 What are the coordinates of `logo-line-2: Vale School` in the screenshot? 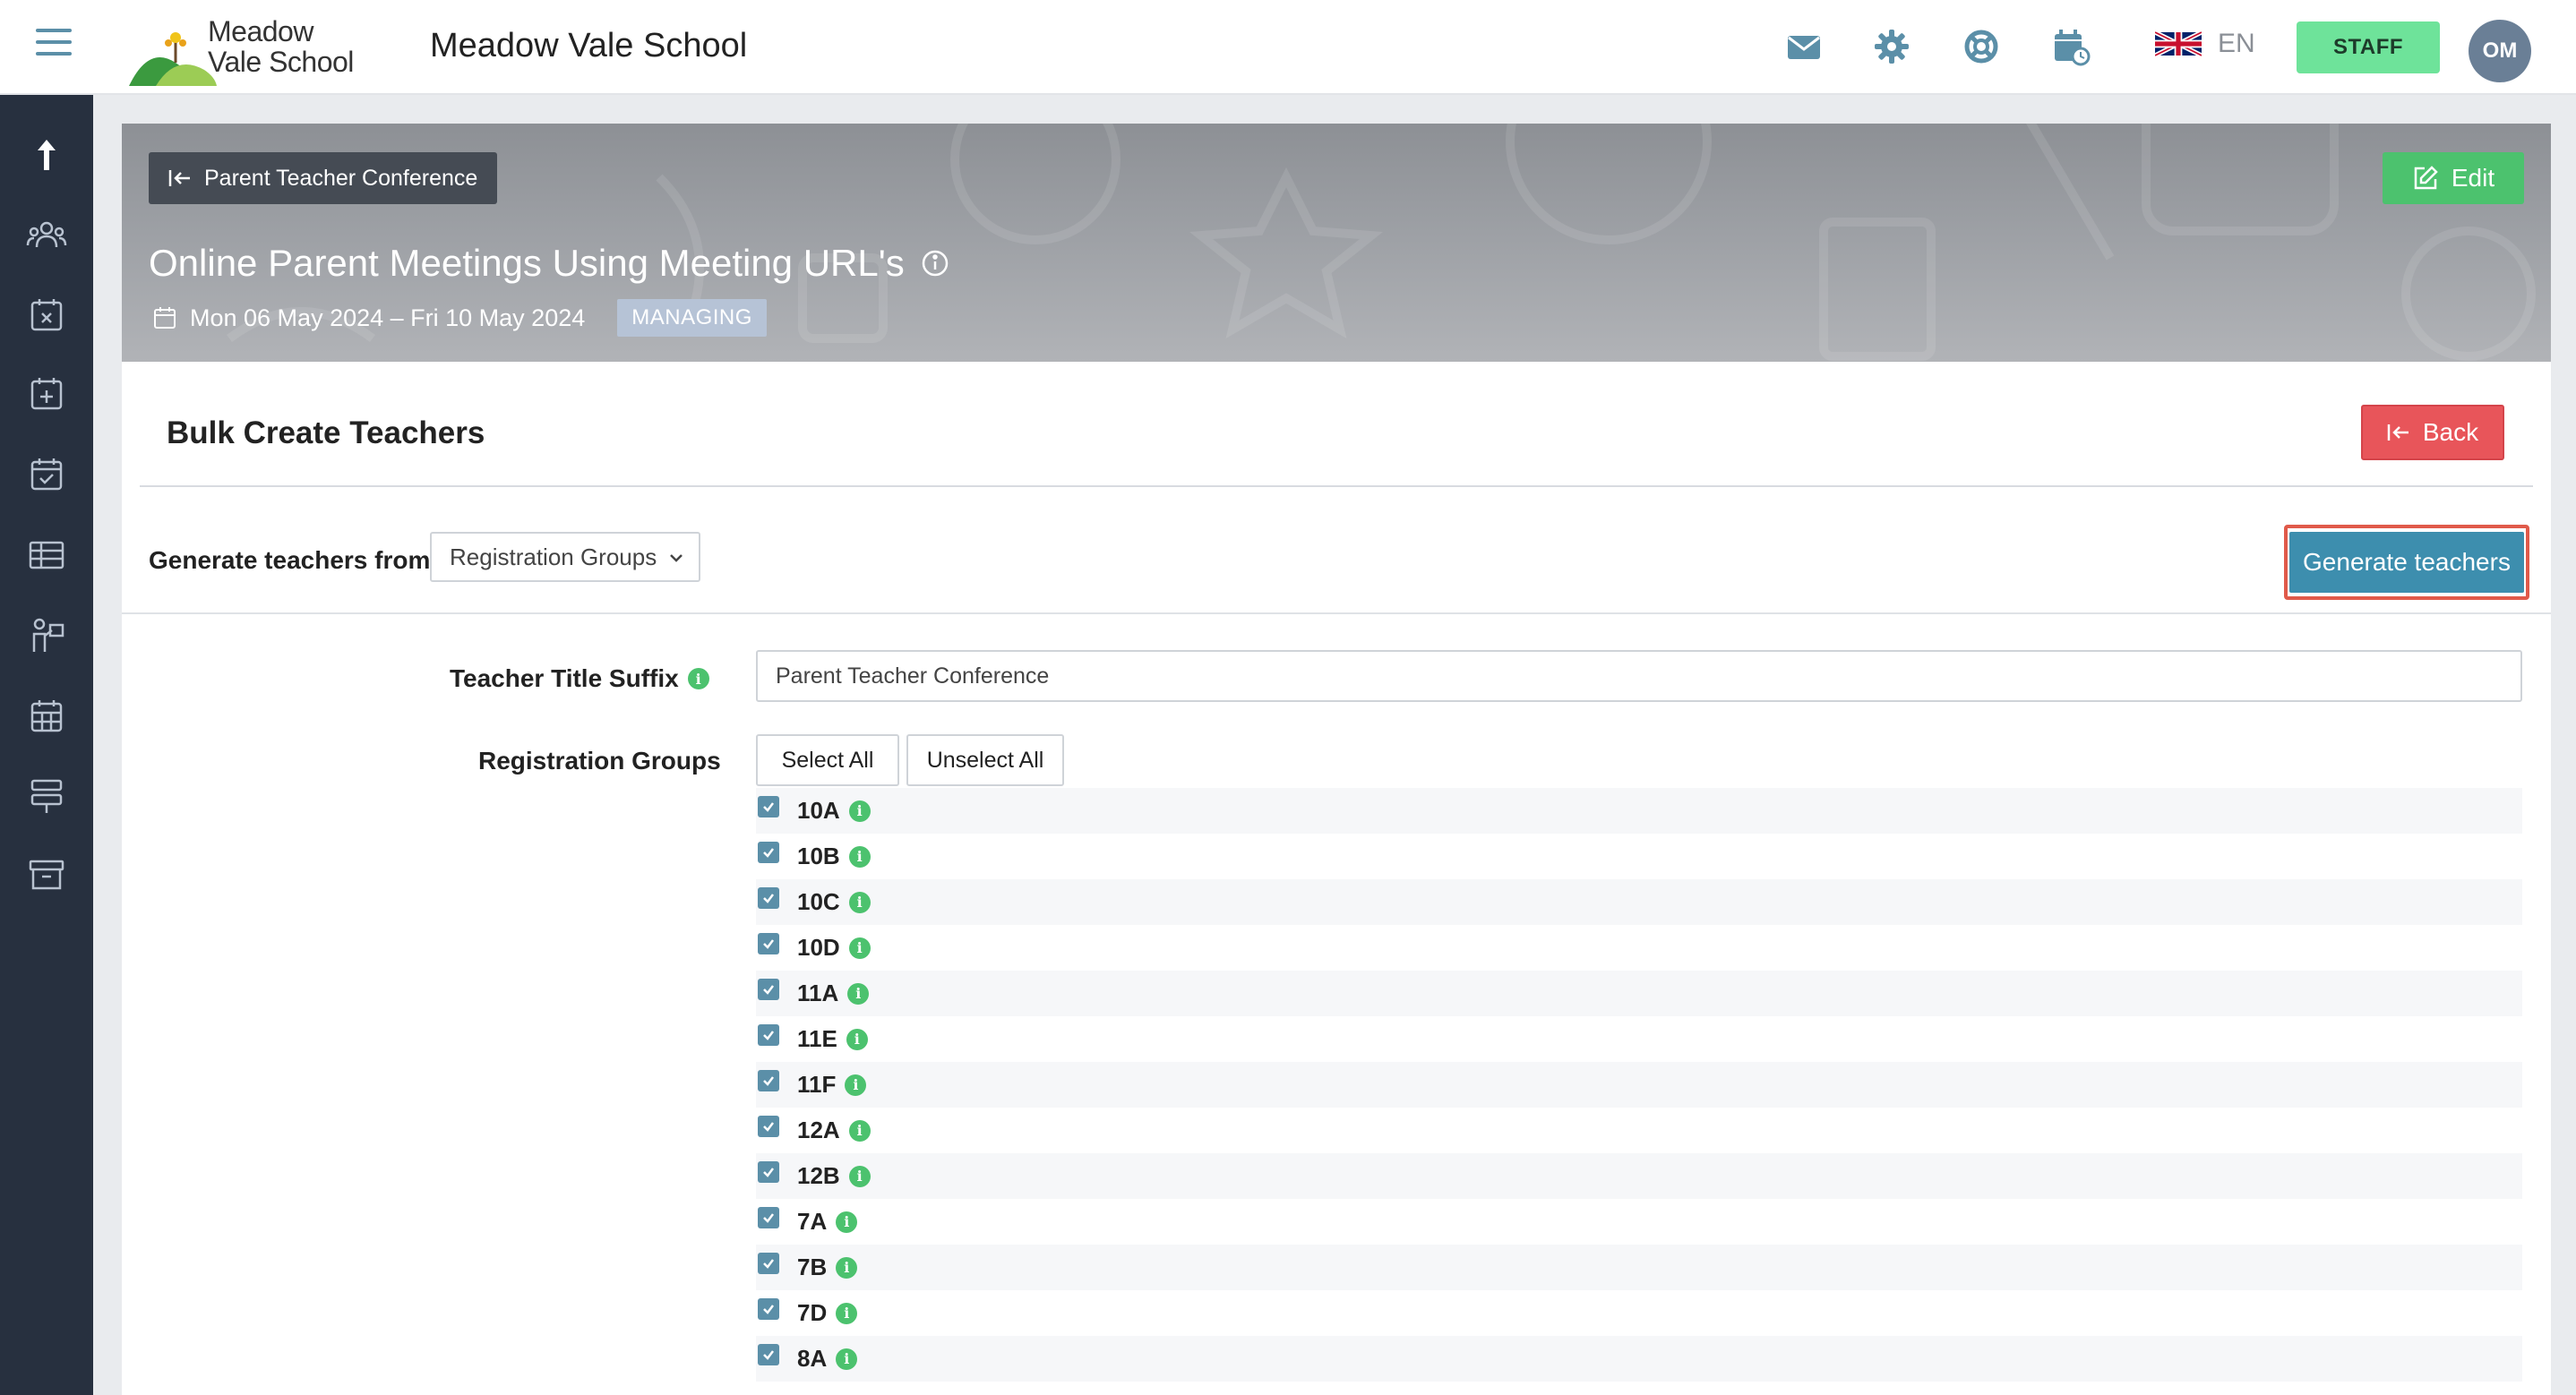 It's located at (281, 62).